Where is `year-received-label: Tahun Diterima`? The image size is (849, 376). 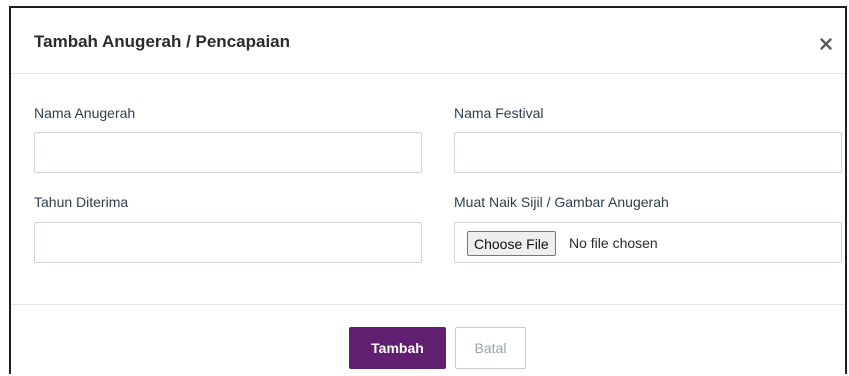 year-received-label: Tahun Diterima is located at coordinates (81, 202).